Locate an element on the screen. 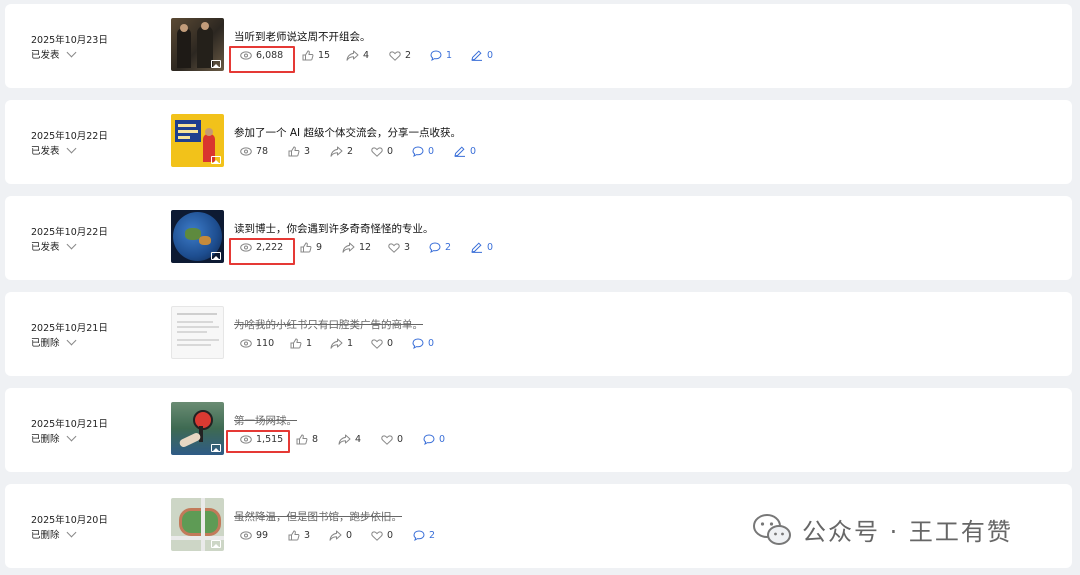  shares-stat: 4 is located at coordinates (357, 55).